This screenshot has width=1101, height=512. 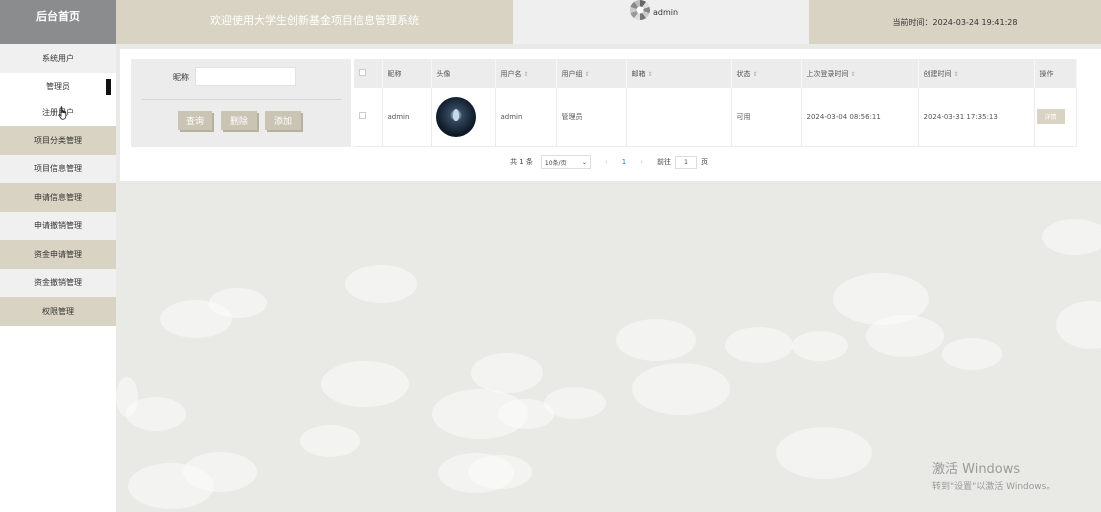 What do you see at coordinates (976, 117) in the screenshot?
I see `cell-created: 2024-03-31 17:35:13` at bounding box center [976, 117].